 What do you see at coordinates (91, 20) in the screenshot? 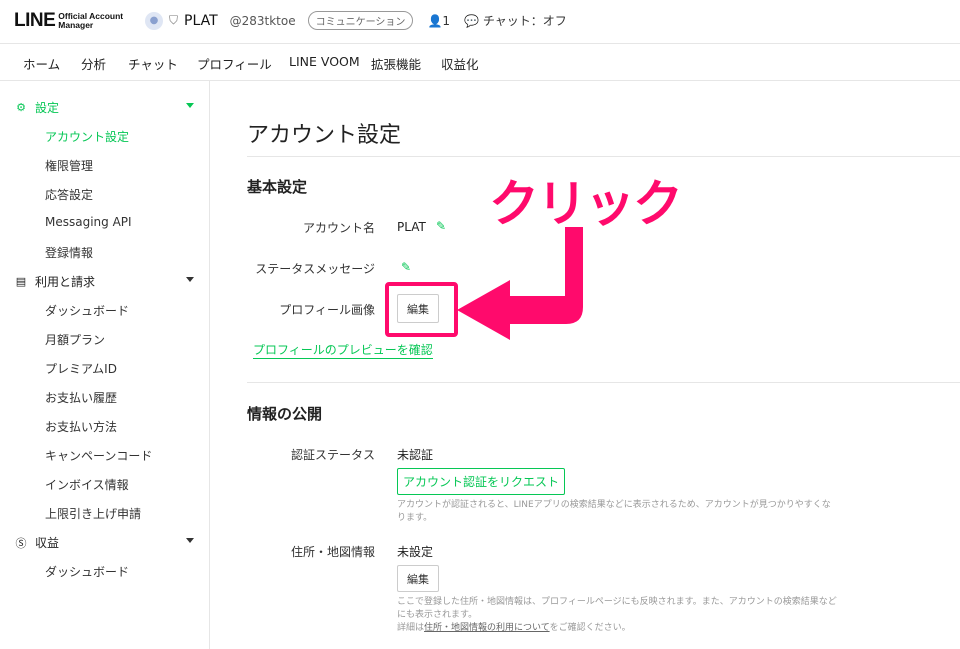
I see `logo-sub-text: Official Account Manager` at bounding box center [91, 20].